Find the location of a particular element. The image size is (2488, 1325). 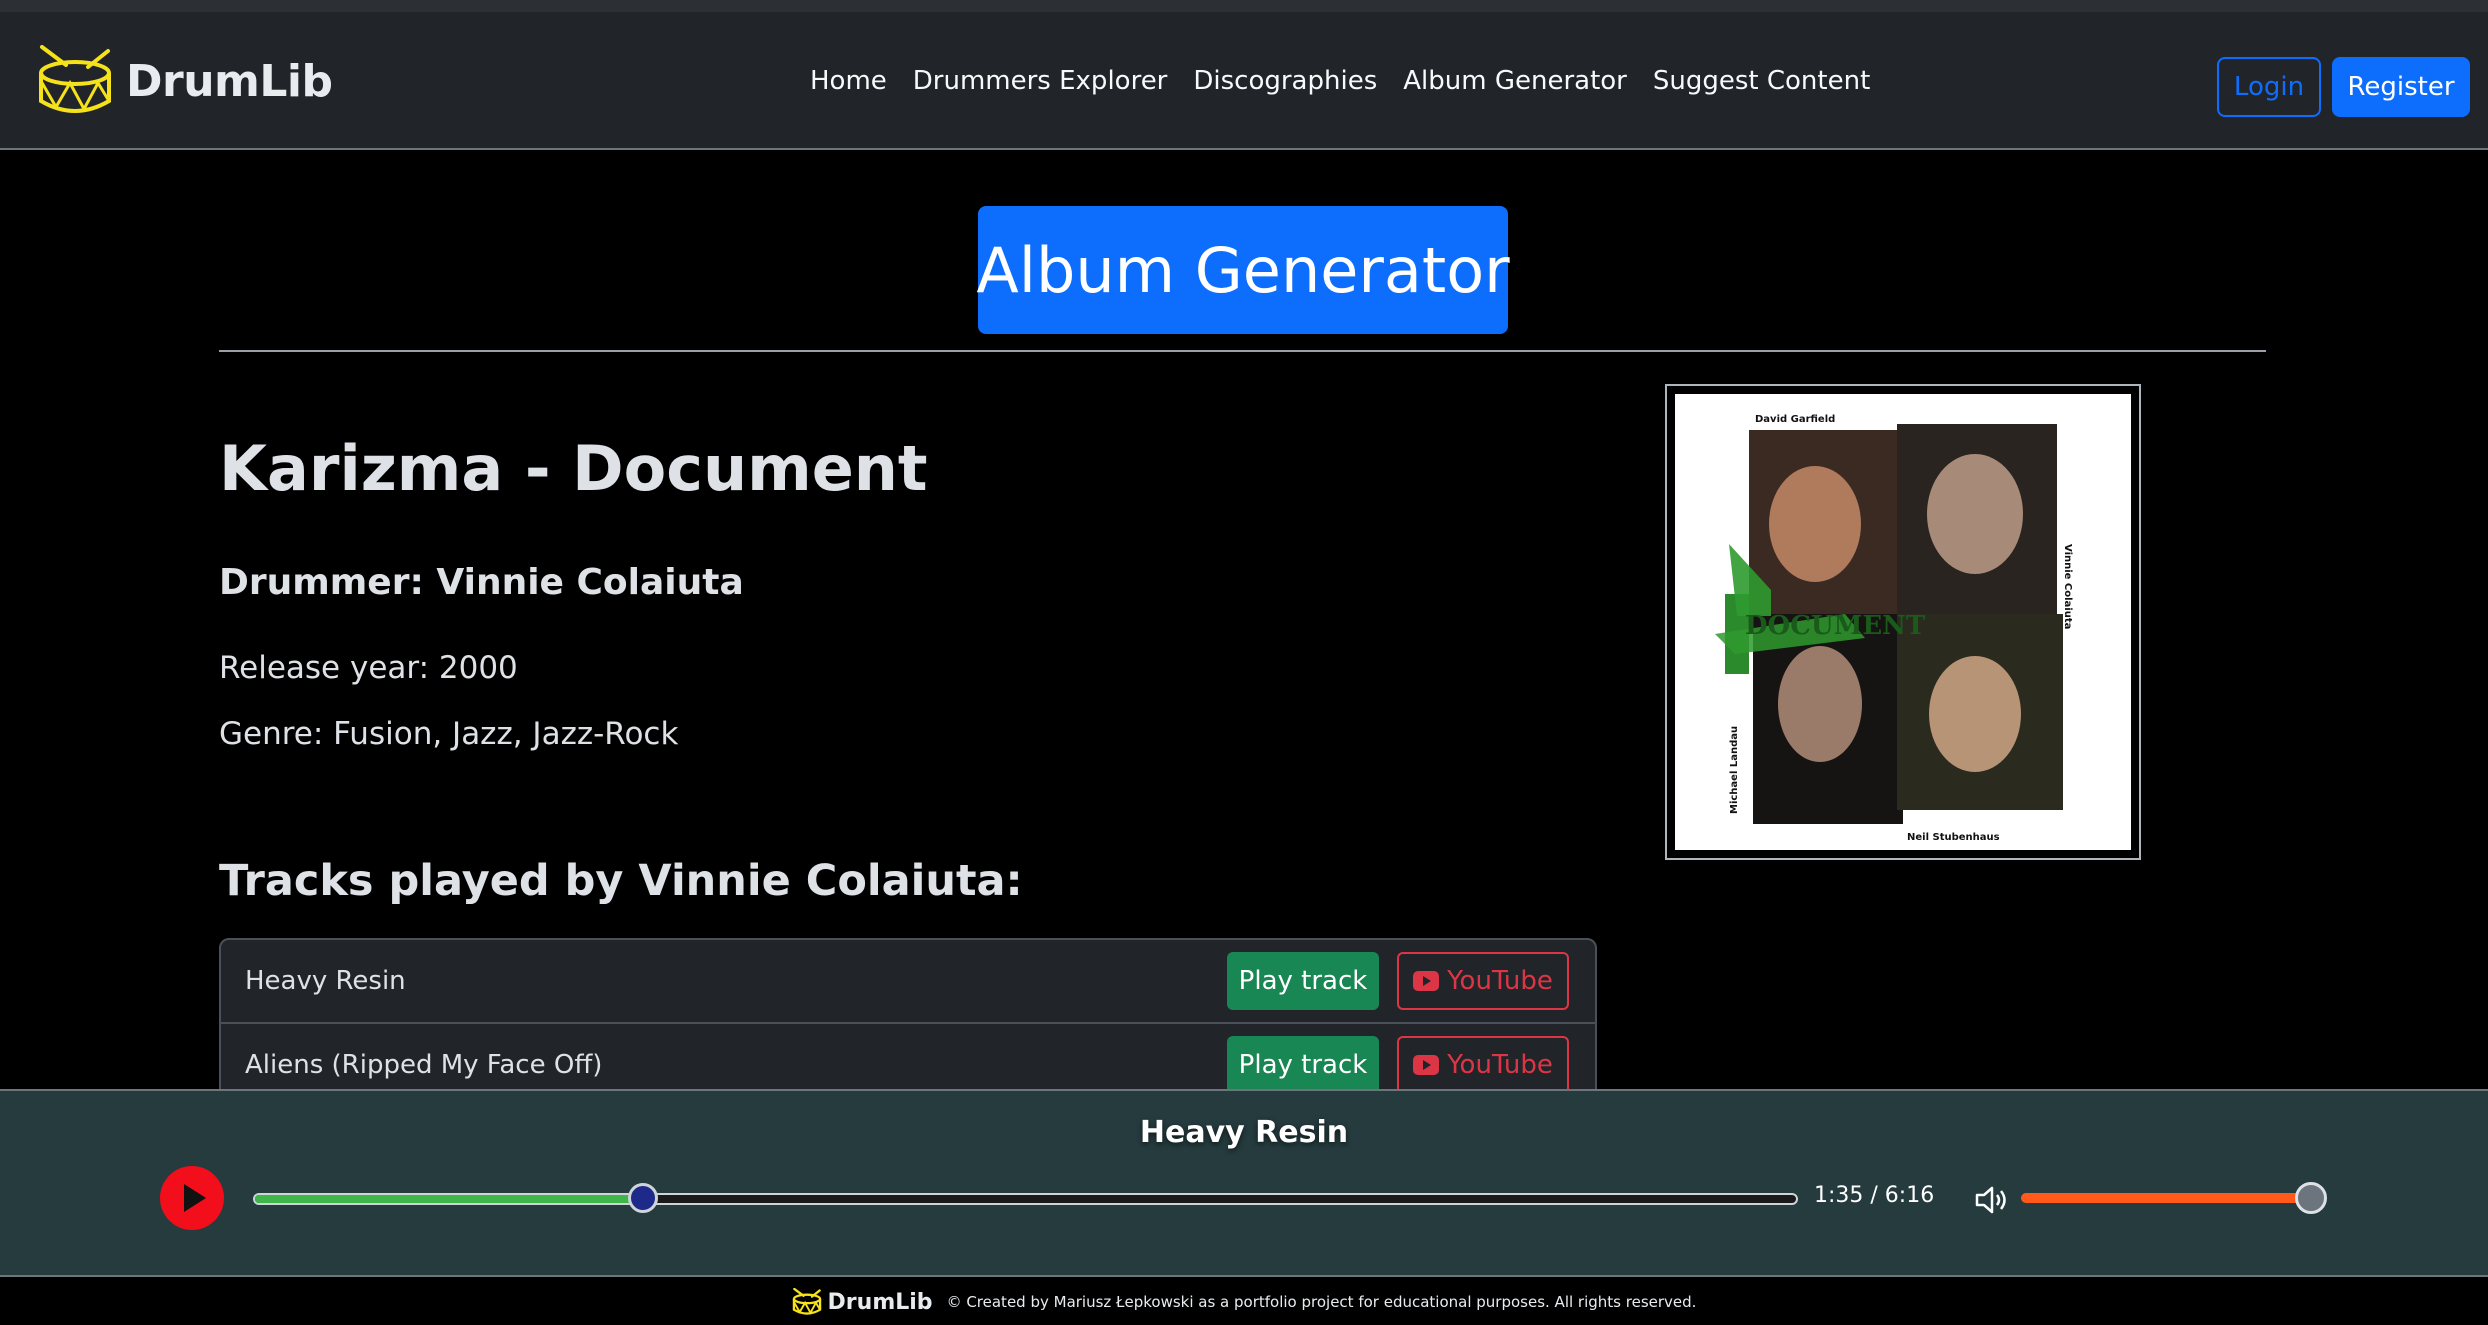

album-title: Karizma - Document is located at coordinates (573, 468).